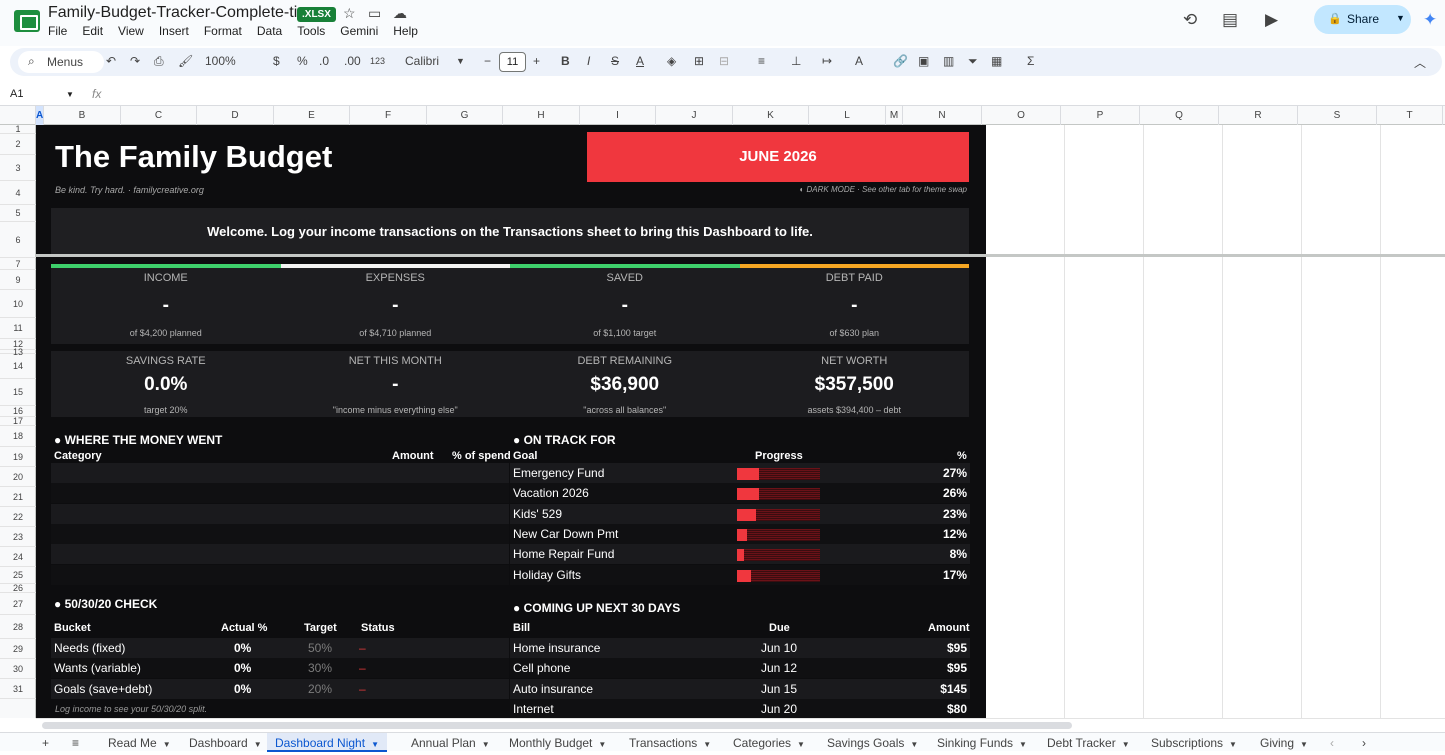 The image size is (1445, 755). Describe the element at coordinates (18, 240) in the screenshot. I see `row-header-6: 6` at that location.